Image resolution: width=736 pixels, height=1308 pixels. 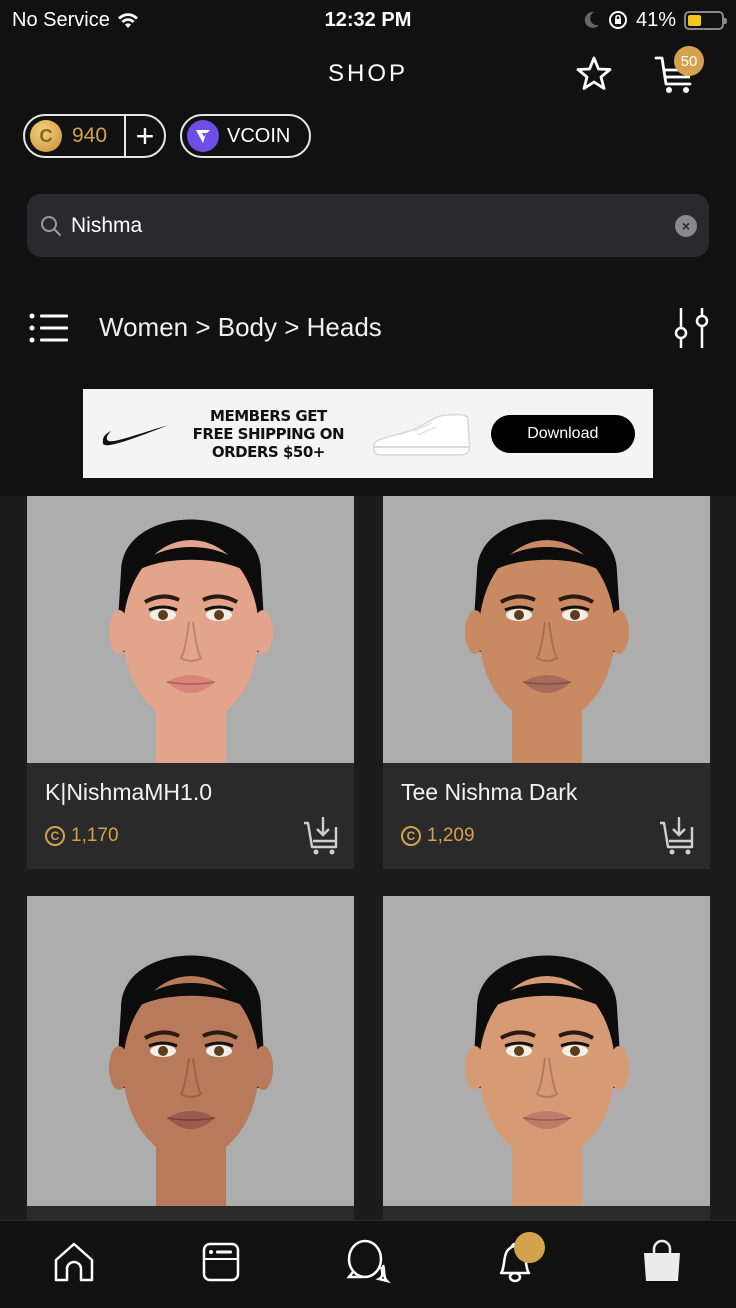 What do you see at coordinates (617, 20) in the screenshot?
I see `orientation-lock-icon` at bounding box center [617, 20].